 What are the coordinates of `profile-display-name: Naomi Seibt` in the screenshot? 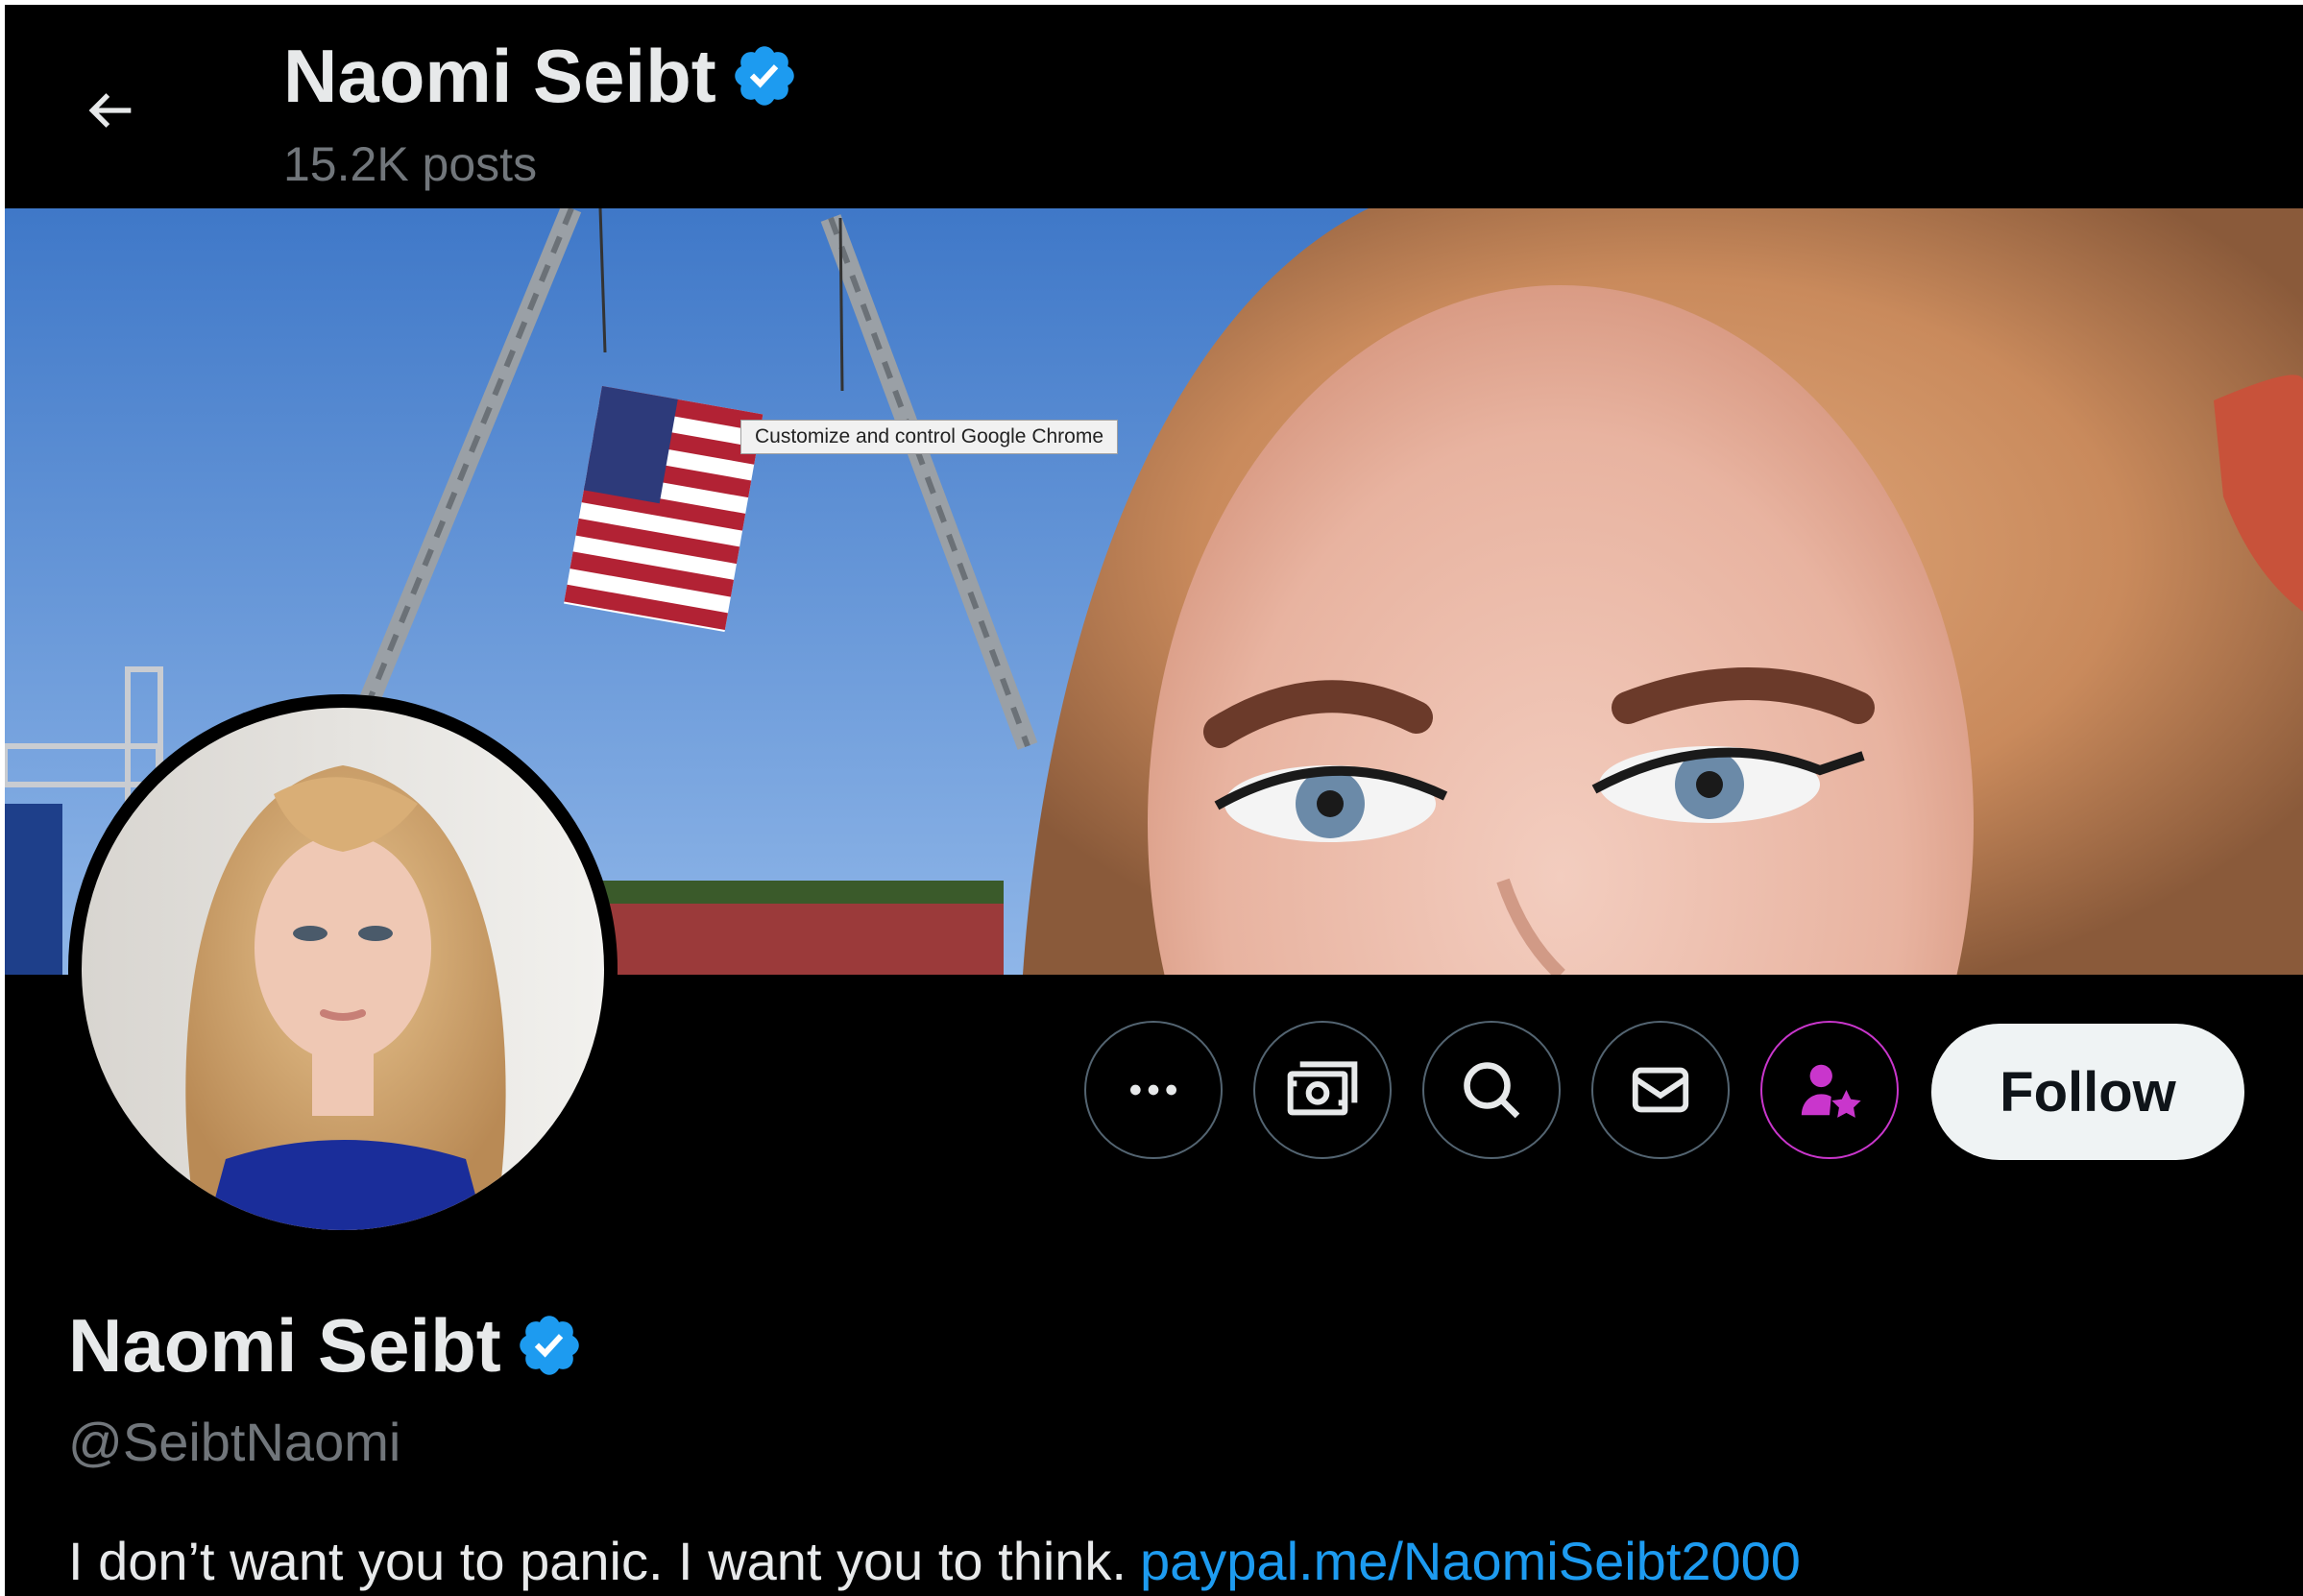 It's located at (326, 1345).